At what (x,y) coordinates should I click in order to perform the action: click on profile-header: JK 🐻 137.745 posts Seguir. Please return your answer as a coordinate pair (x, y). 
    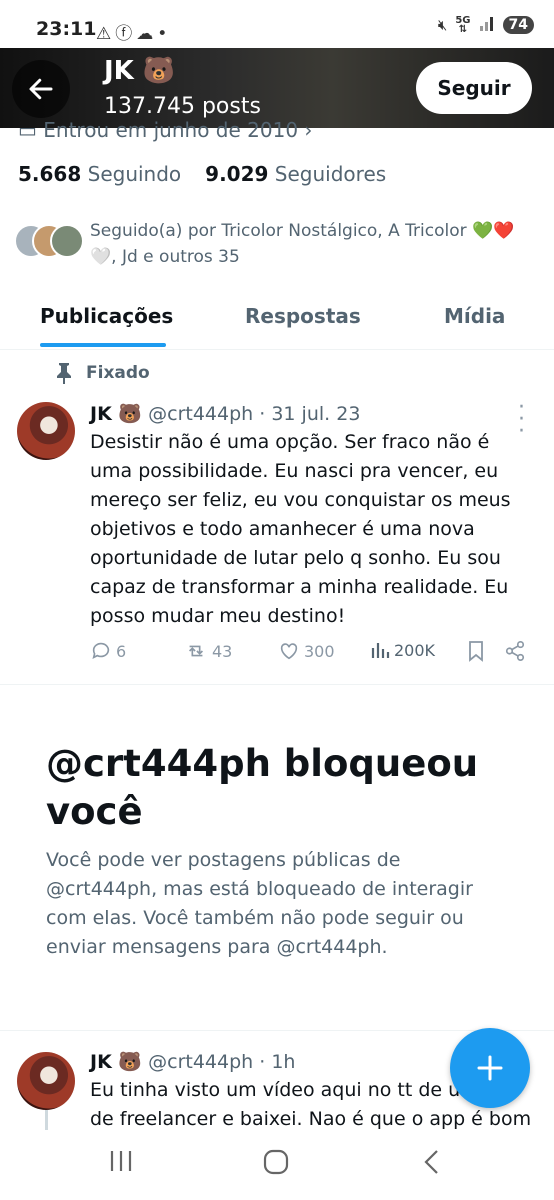
    Looking at the image, I should click on (277, 88).